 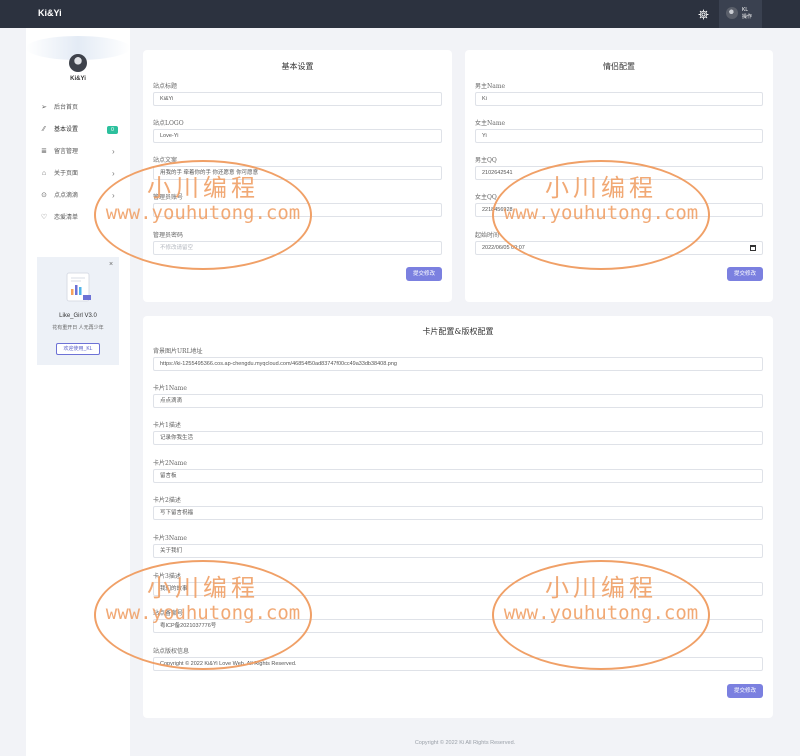 I want to click on field-label: 站点LOGO, so click(x=168, y=123).